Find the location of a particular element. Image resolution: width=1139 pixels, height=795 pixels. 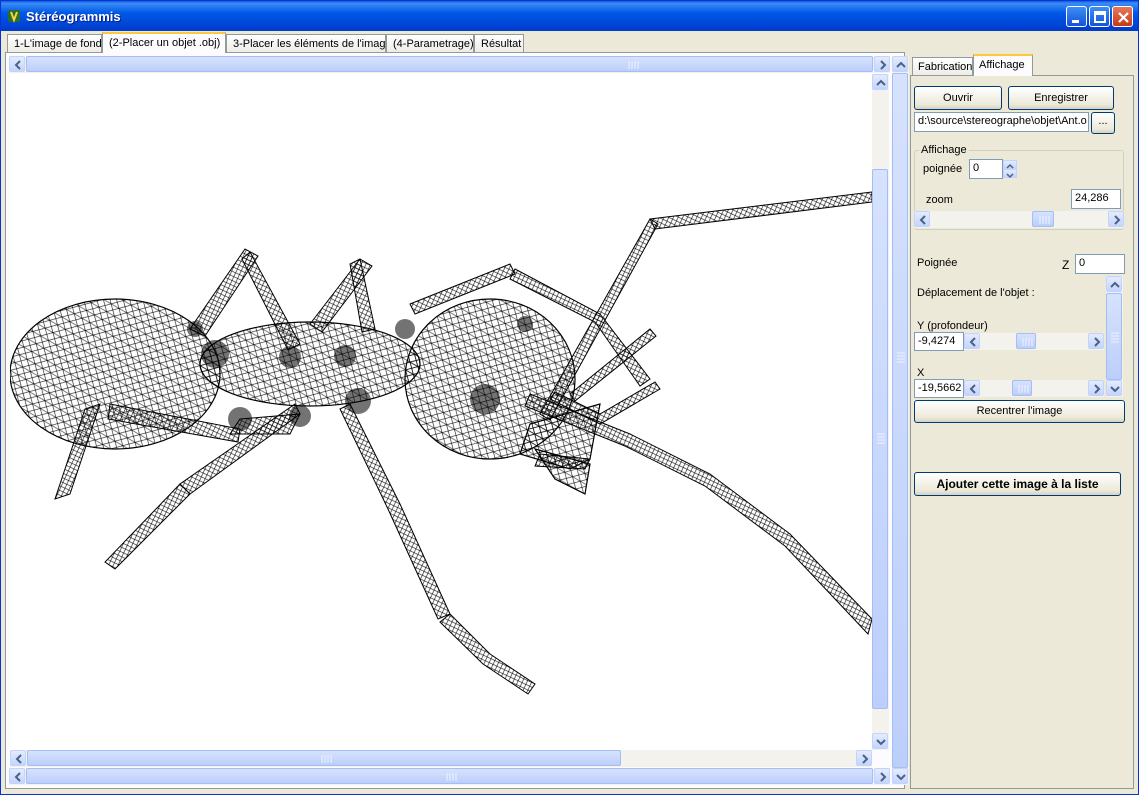

tab-placer-elements: 3-Placer les éléments de l'image is located at coordinates (309, 43).